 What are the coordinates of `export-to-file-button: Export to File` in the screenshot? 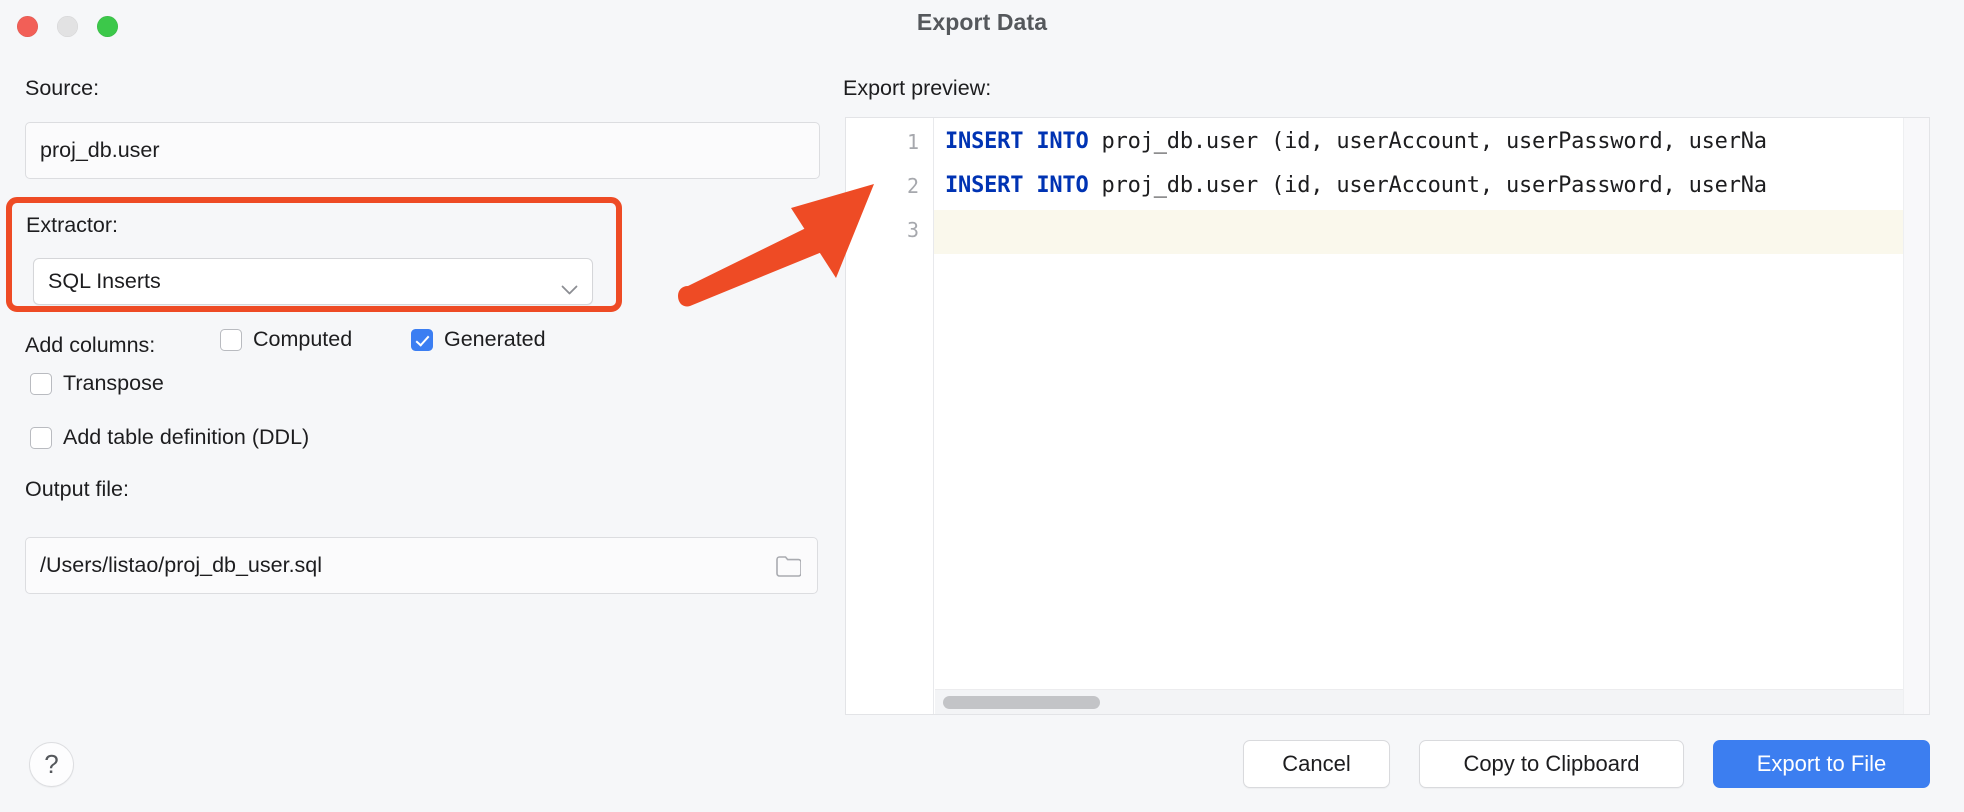 It's located at (1821, 764).